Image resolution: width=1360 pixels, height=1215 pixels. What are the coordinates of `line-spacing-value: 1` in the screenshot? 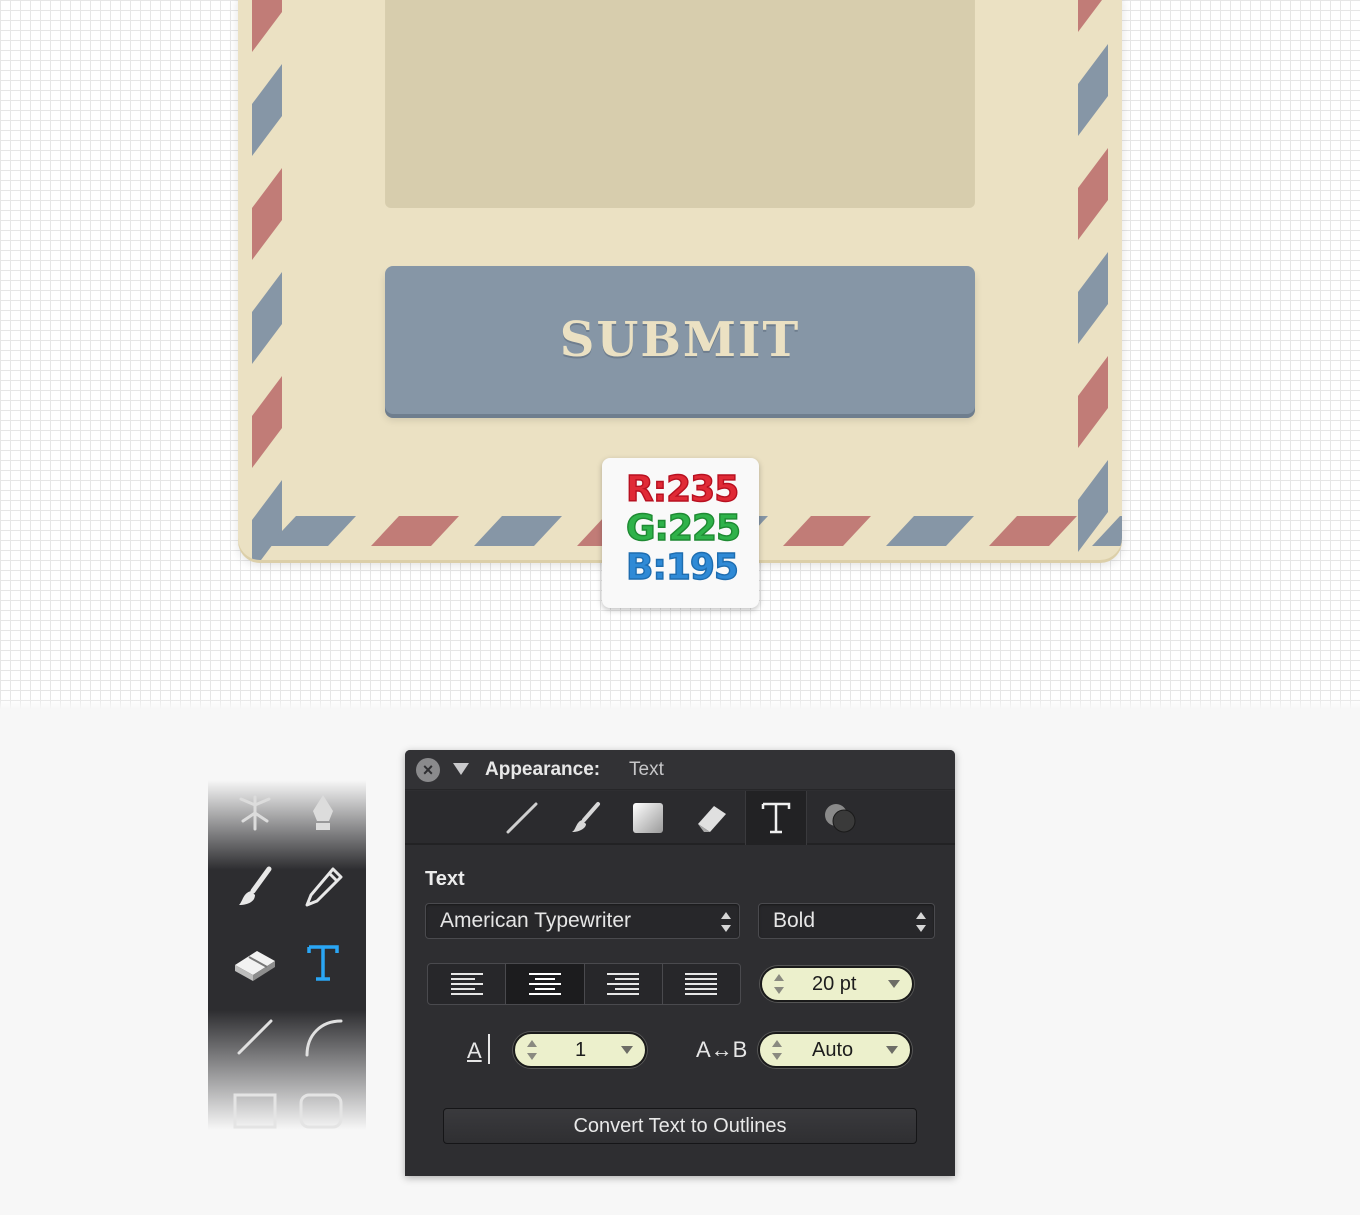 It's located at (581, 1050).